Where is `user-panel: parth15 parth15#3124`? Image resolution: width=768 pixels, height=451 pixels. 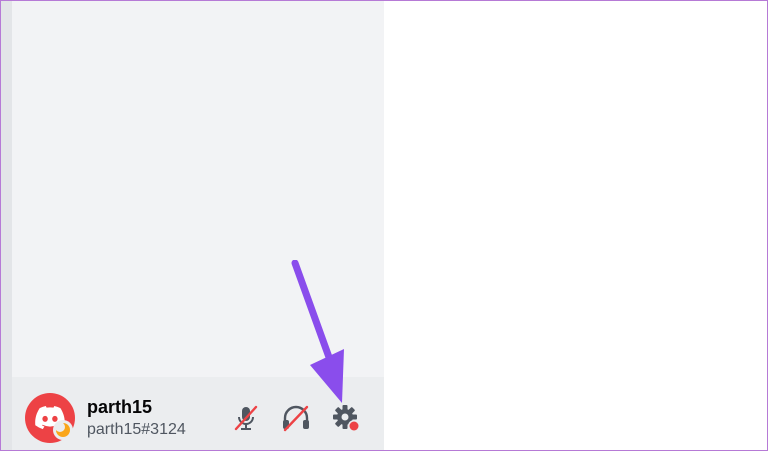
user-panel: parth15 parth15#3124 is located at coordinates (198, 413).